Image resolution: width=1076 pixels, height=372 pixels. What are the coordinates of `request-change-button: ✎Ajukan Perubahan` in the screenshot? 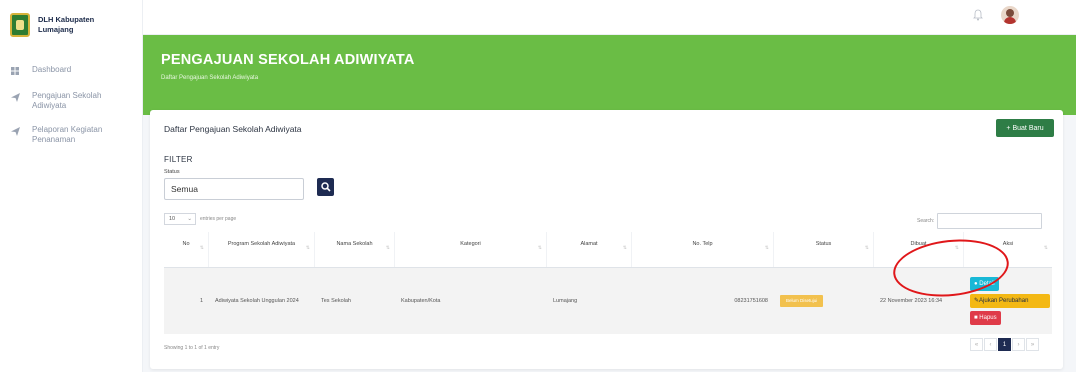 It's located at (1010, 301).